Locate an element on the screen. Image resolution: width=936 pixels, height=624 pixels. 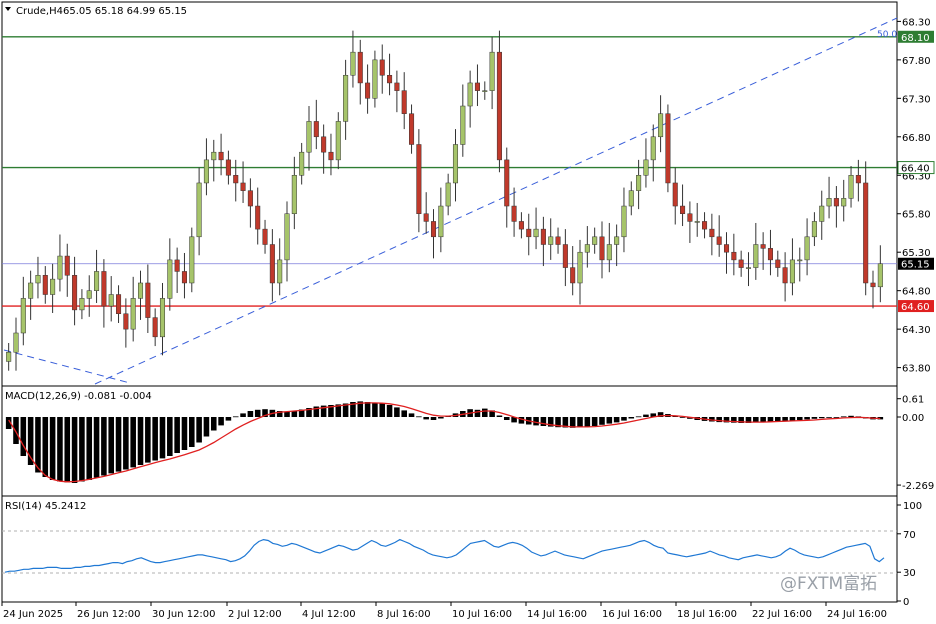
rsi-tick-label: 30 is located at coordinates (909, 573).